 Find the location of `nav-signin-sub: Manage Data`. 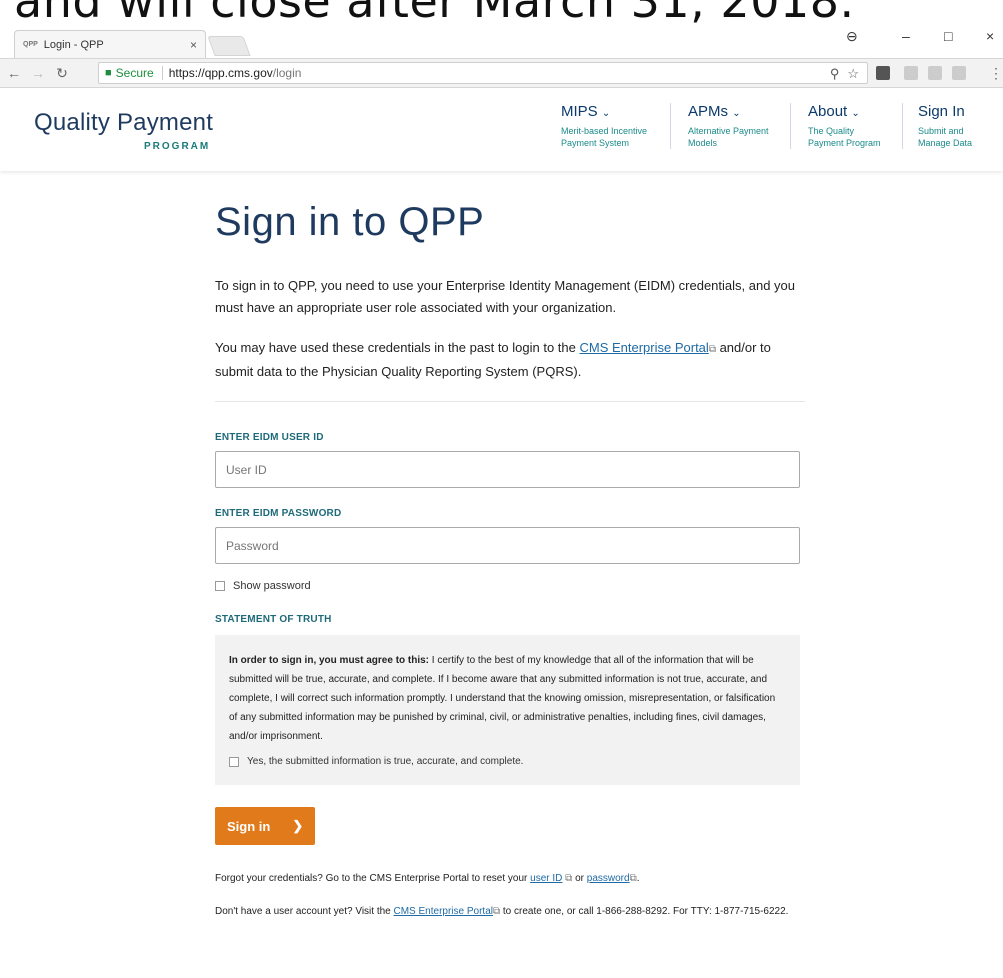

nav-signin-sub: Manage Data is located at coordinates (945, 143).